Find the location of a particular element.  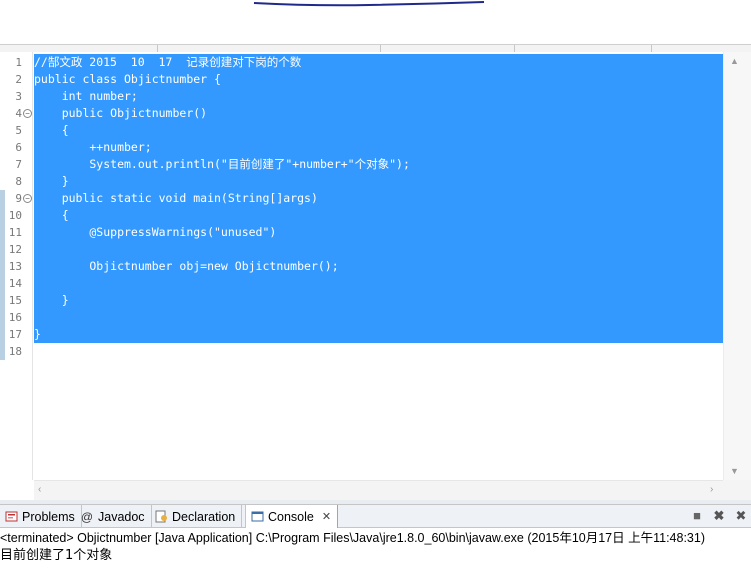

line-number: 16 is located at coordinates (15, 317).